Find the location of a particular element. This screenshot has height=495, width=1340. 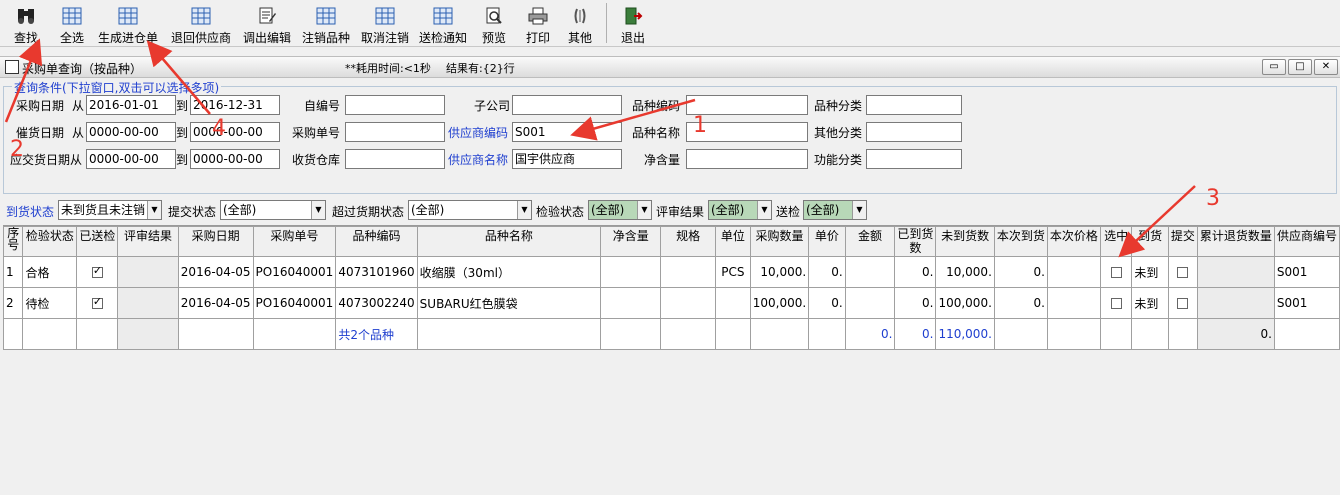

review-result-select: (全部) ▼ is located at coordinates (740, 210).